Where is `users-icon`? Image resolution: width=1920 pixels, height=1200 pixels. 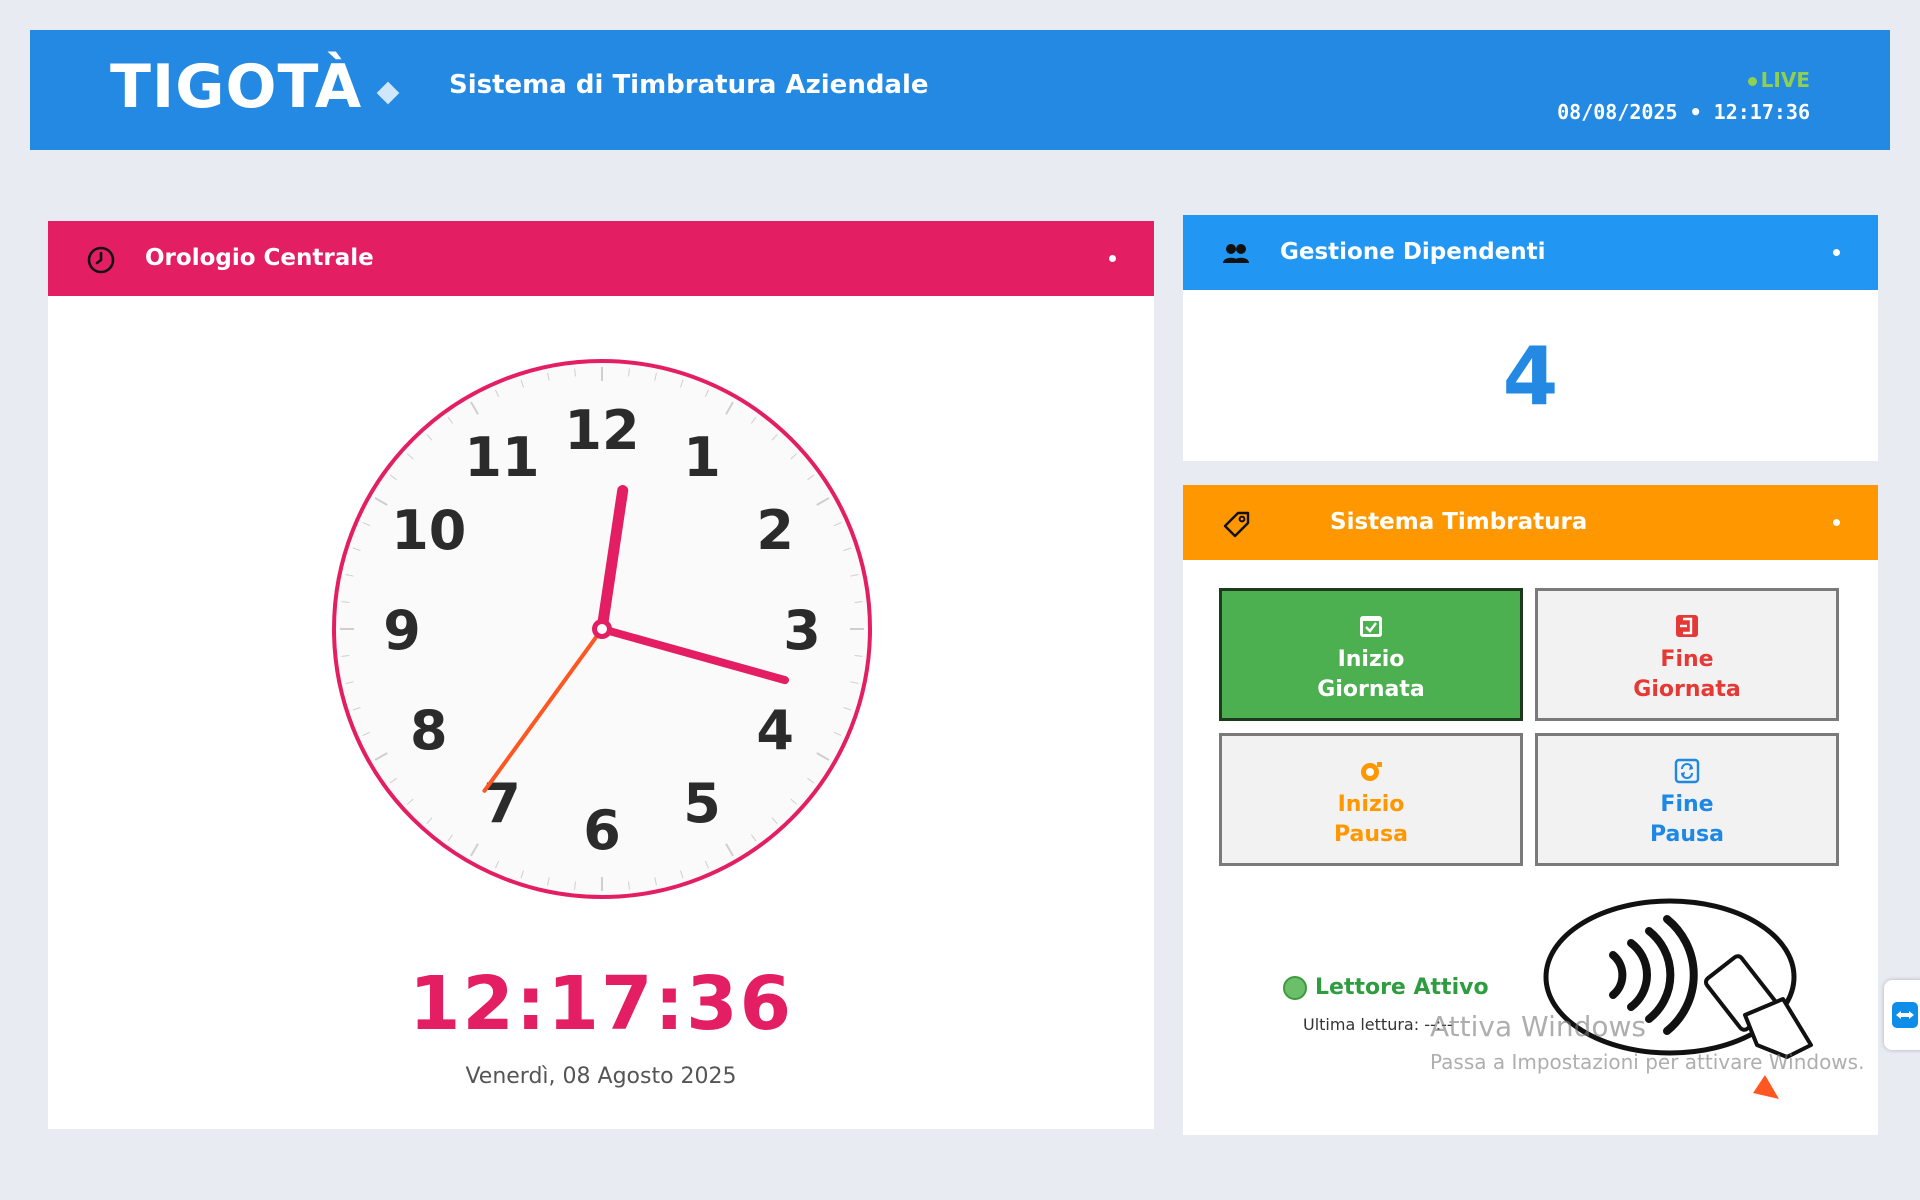 users-icon is located at coordinates (1236, 253).